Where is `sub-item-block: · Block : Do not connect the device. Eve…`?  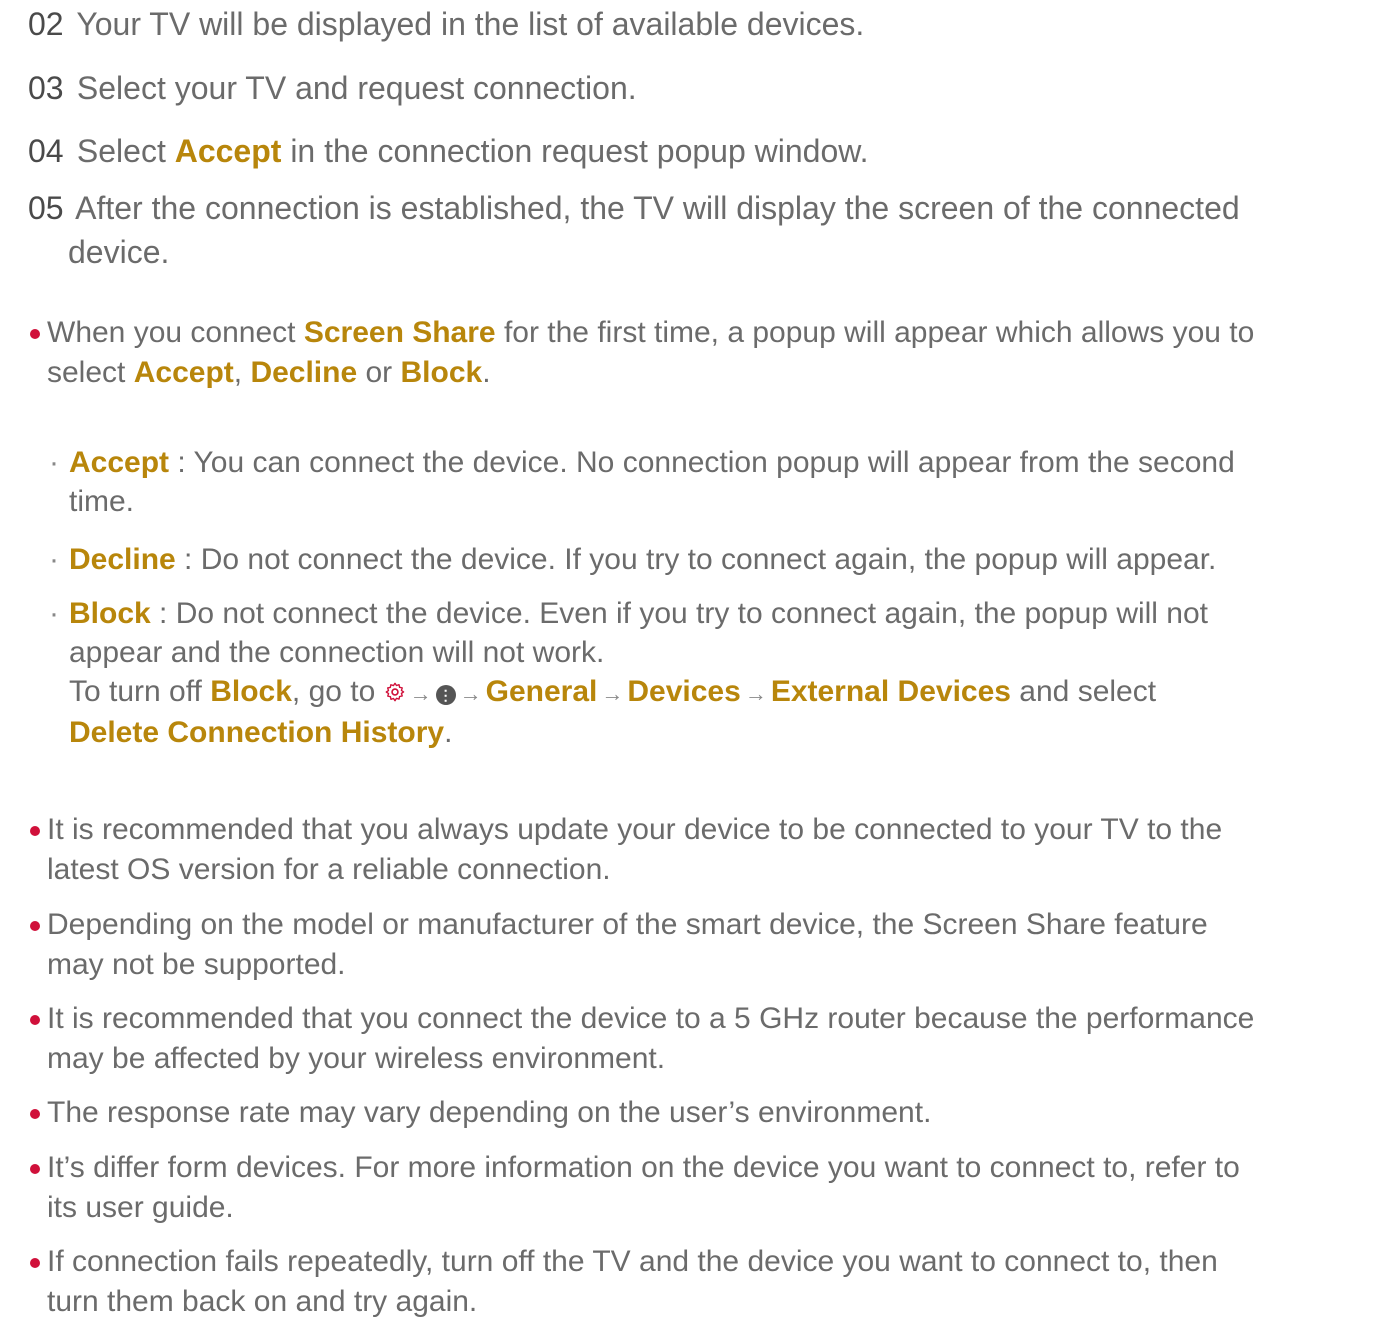 sub-item-block: · Block : Do not connect the device. Eve… is located at coordinates (704, 673).